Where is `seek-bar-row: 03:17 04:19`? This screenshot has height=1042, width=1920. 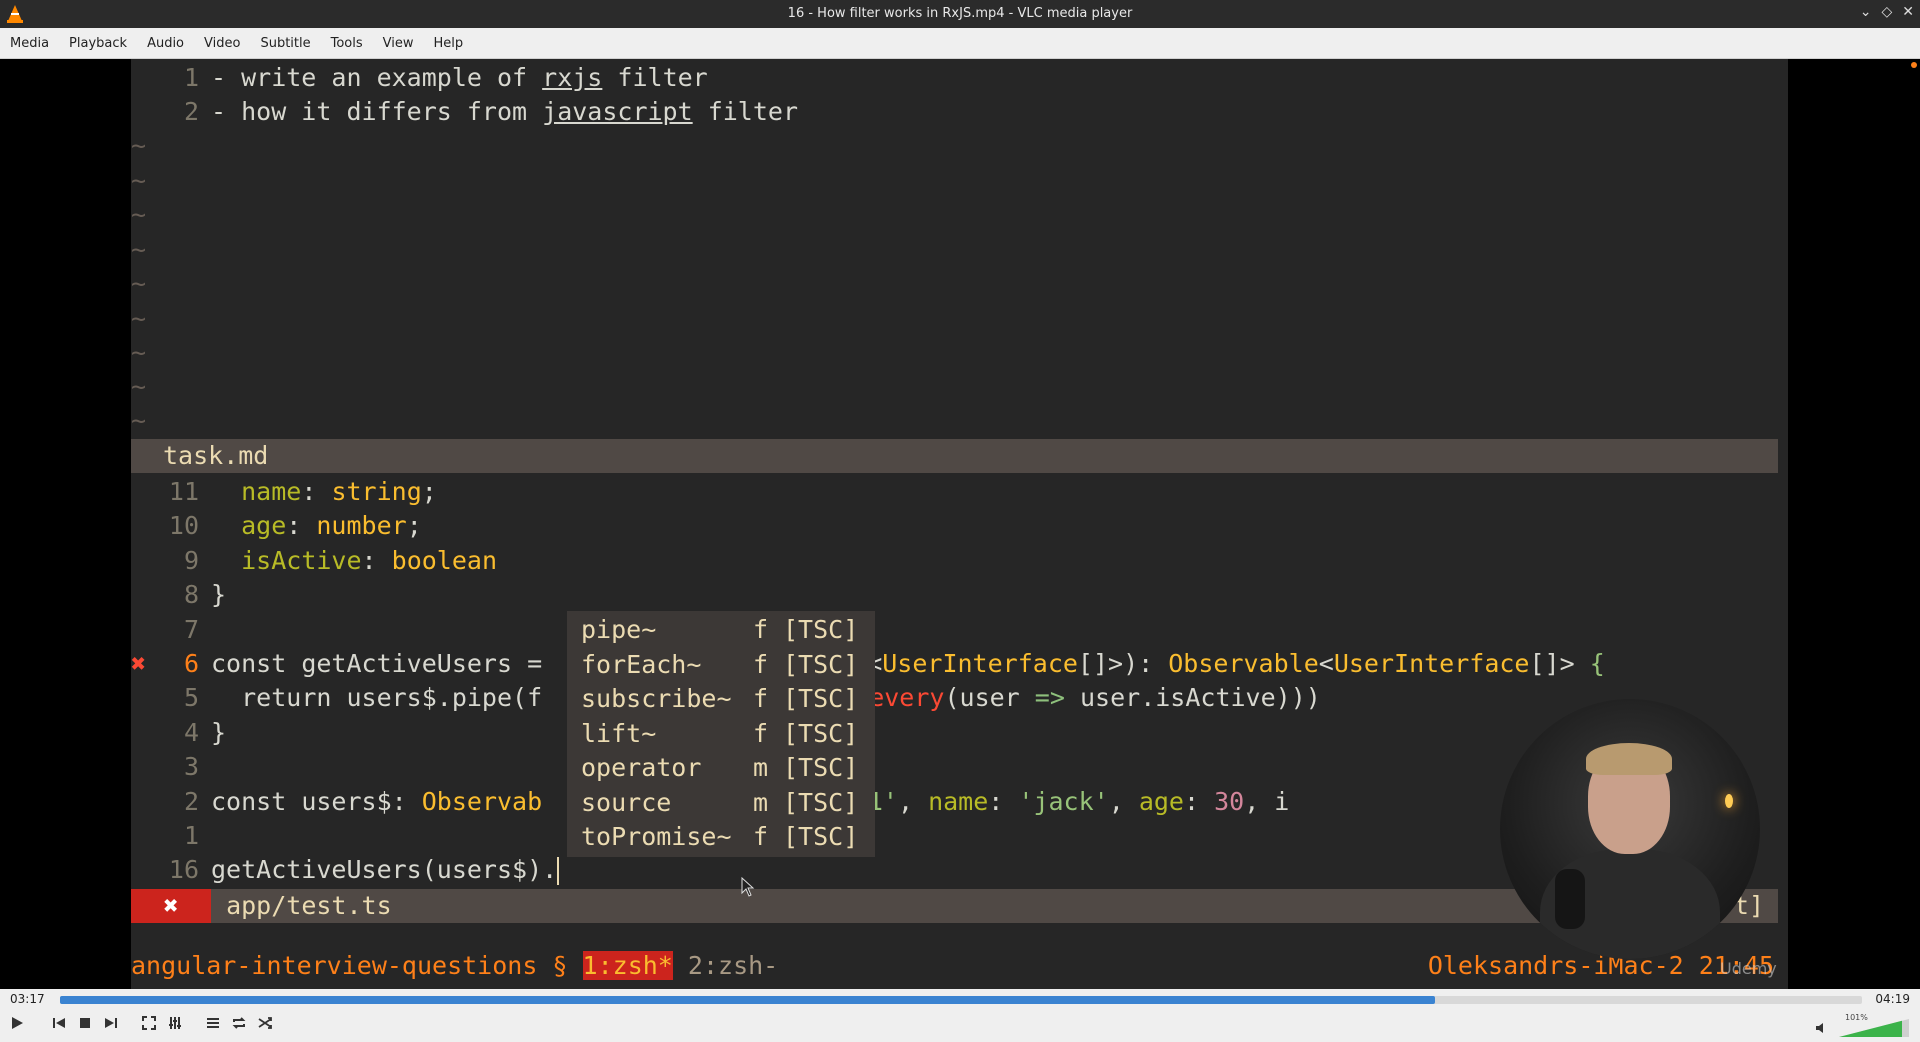 seek-bar-row: 03:17 04:19 is located at coordinates (960, 1000).